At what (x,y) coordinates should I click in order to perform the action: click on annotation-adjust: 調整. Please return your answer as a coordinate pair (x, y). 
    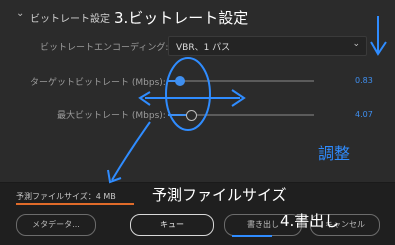
    Looking at the image, I should click on (334, 153).